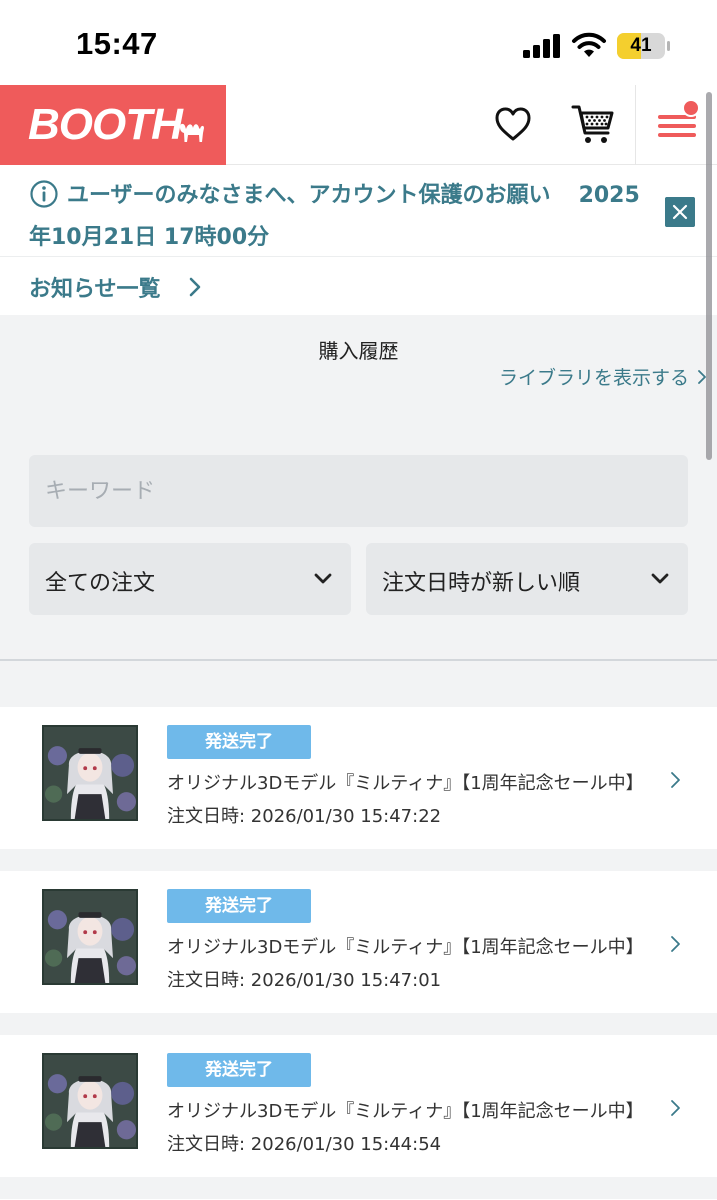 The height and width of the screenshot is (1200, 717). What do you see at coordinates (513, 124) in the screenshot?
I see `heart-icon` at bounding box center [513, 124].